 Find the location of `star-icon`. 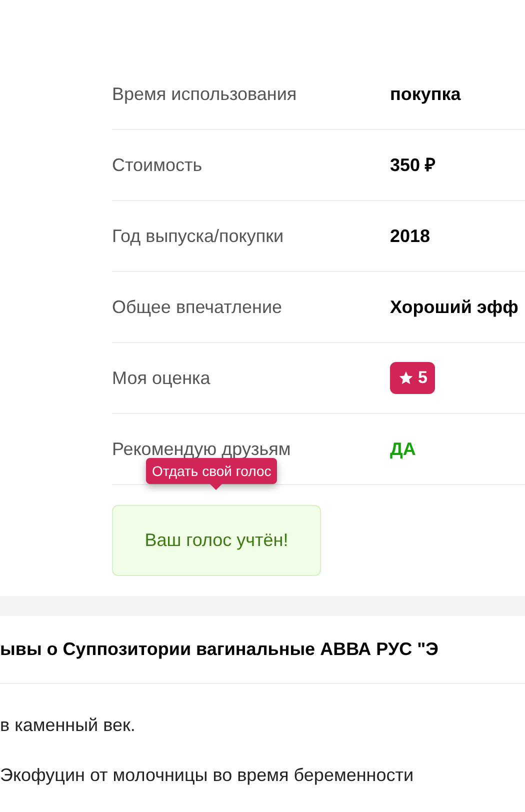

star-icon is located at coordinates (406, 378).